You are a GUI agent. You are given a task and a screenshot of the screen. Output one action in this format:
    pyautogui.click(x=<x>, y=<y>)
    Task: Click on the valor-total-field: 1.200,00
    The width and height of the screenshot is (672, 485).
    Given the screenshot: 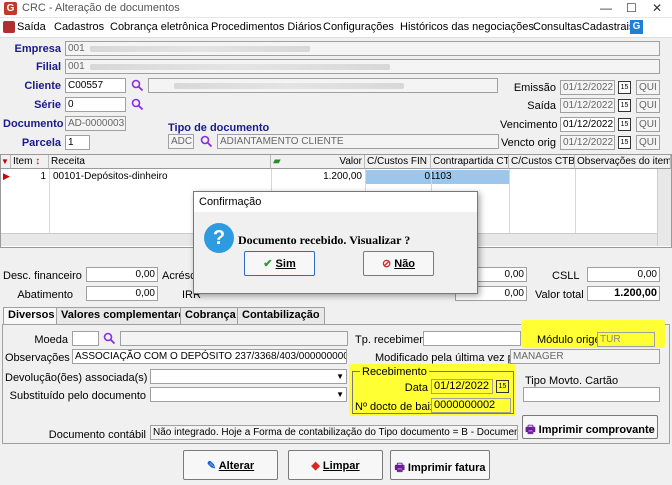 What is the action you would take?
    pyautogui.click(x=623, y=293)
    